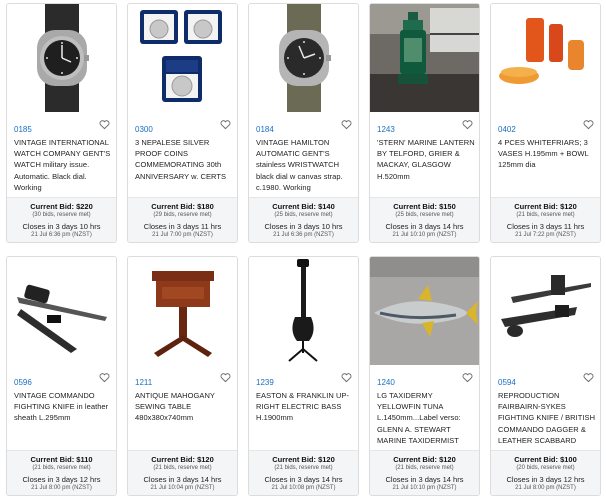 The width and height of the screenshot is (606, 502). What do you see at coordinates (182, 311) in the screenshot?
I see `lot-image-sewing-table` at bounding box center [182, 311].